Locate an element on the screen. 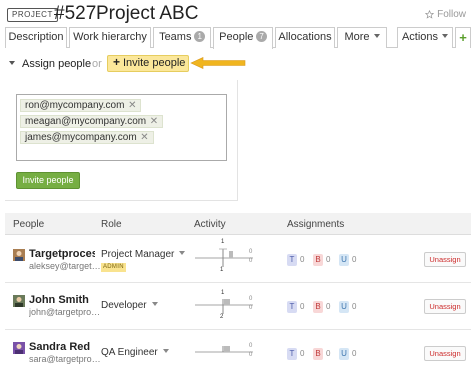  tab-count: 1 is located at coordinates (199, 36).